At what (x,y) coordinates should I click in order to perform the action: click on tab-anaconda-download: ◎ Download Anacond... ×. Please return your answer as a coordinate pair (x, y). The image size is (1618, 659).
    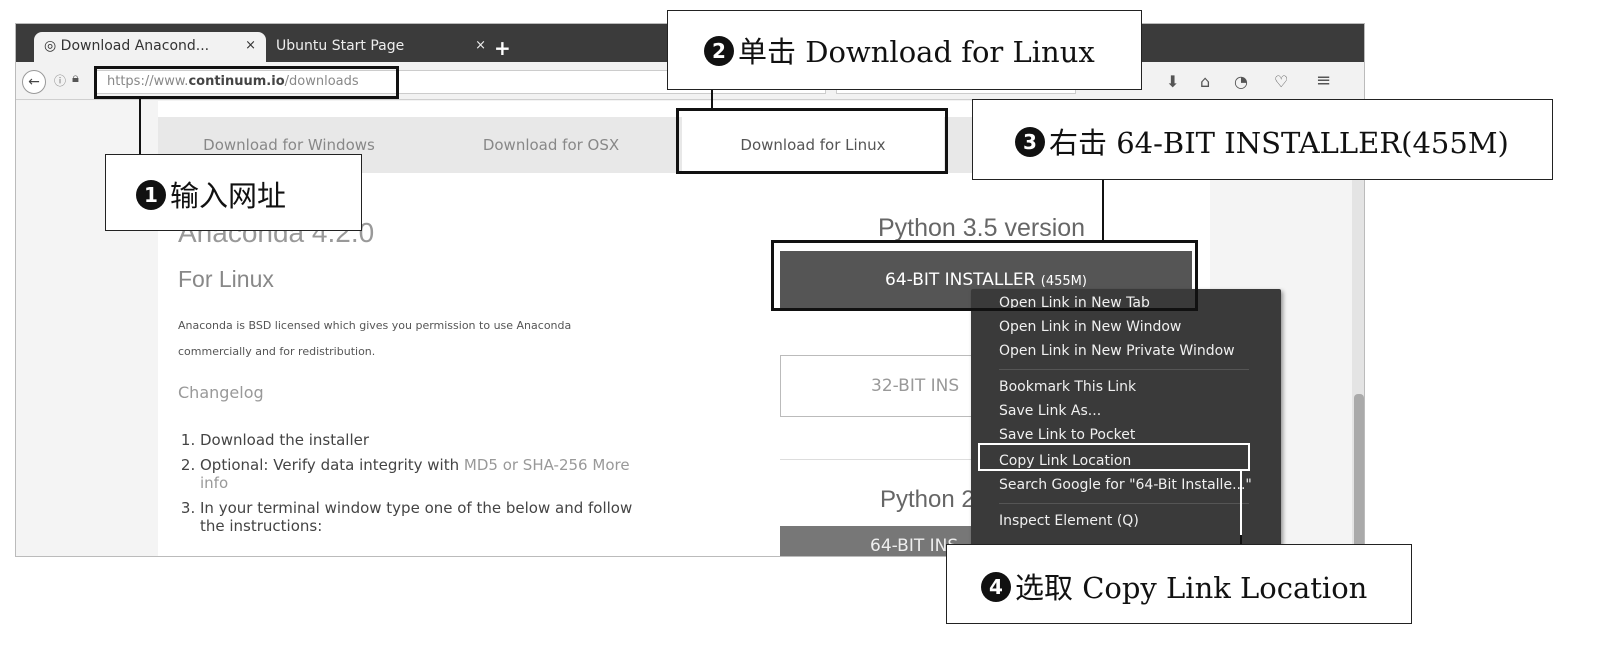
    Looking at the image, I should click on (150, 47).